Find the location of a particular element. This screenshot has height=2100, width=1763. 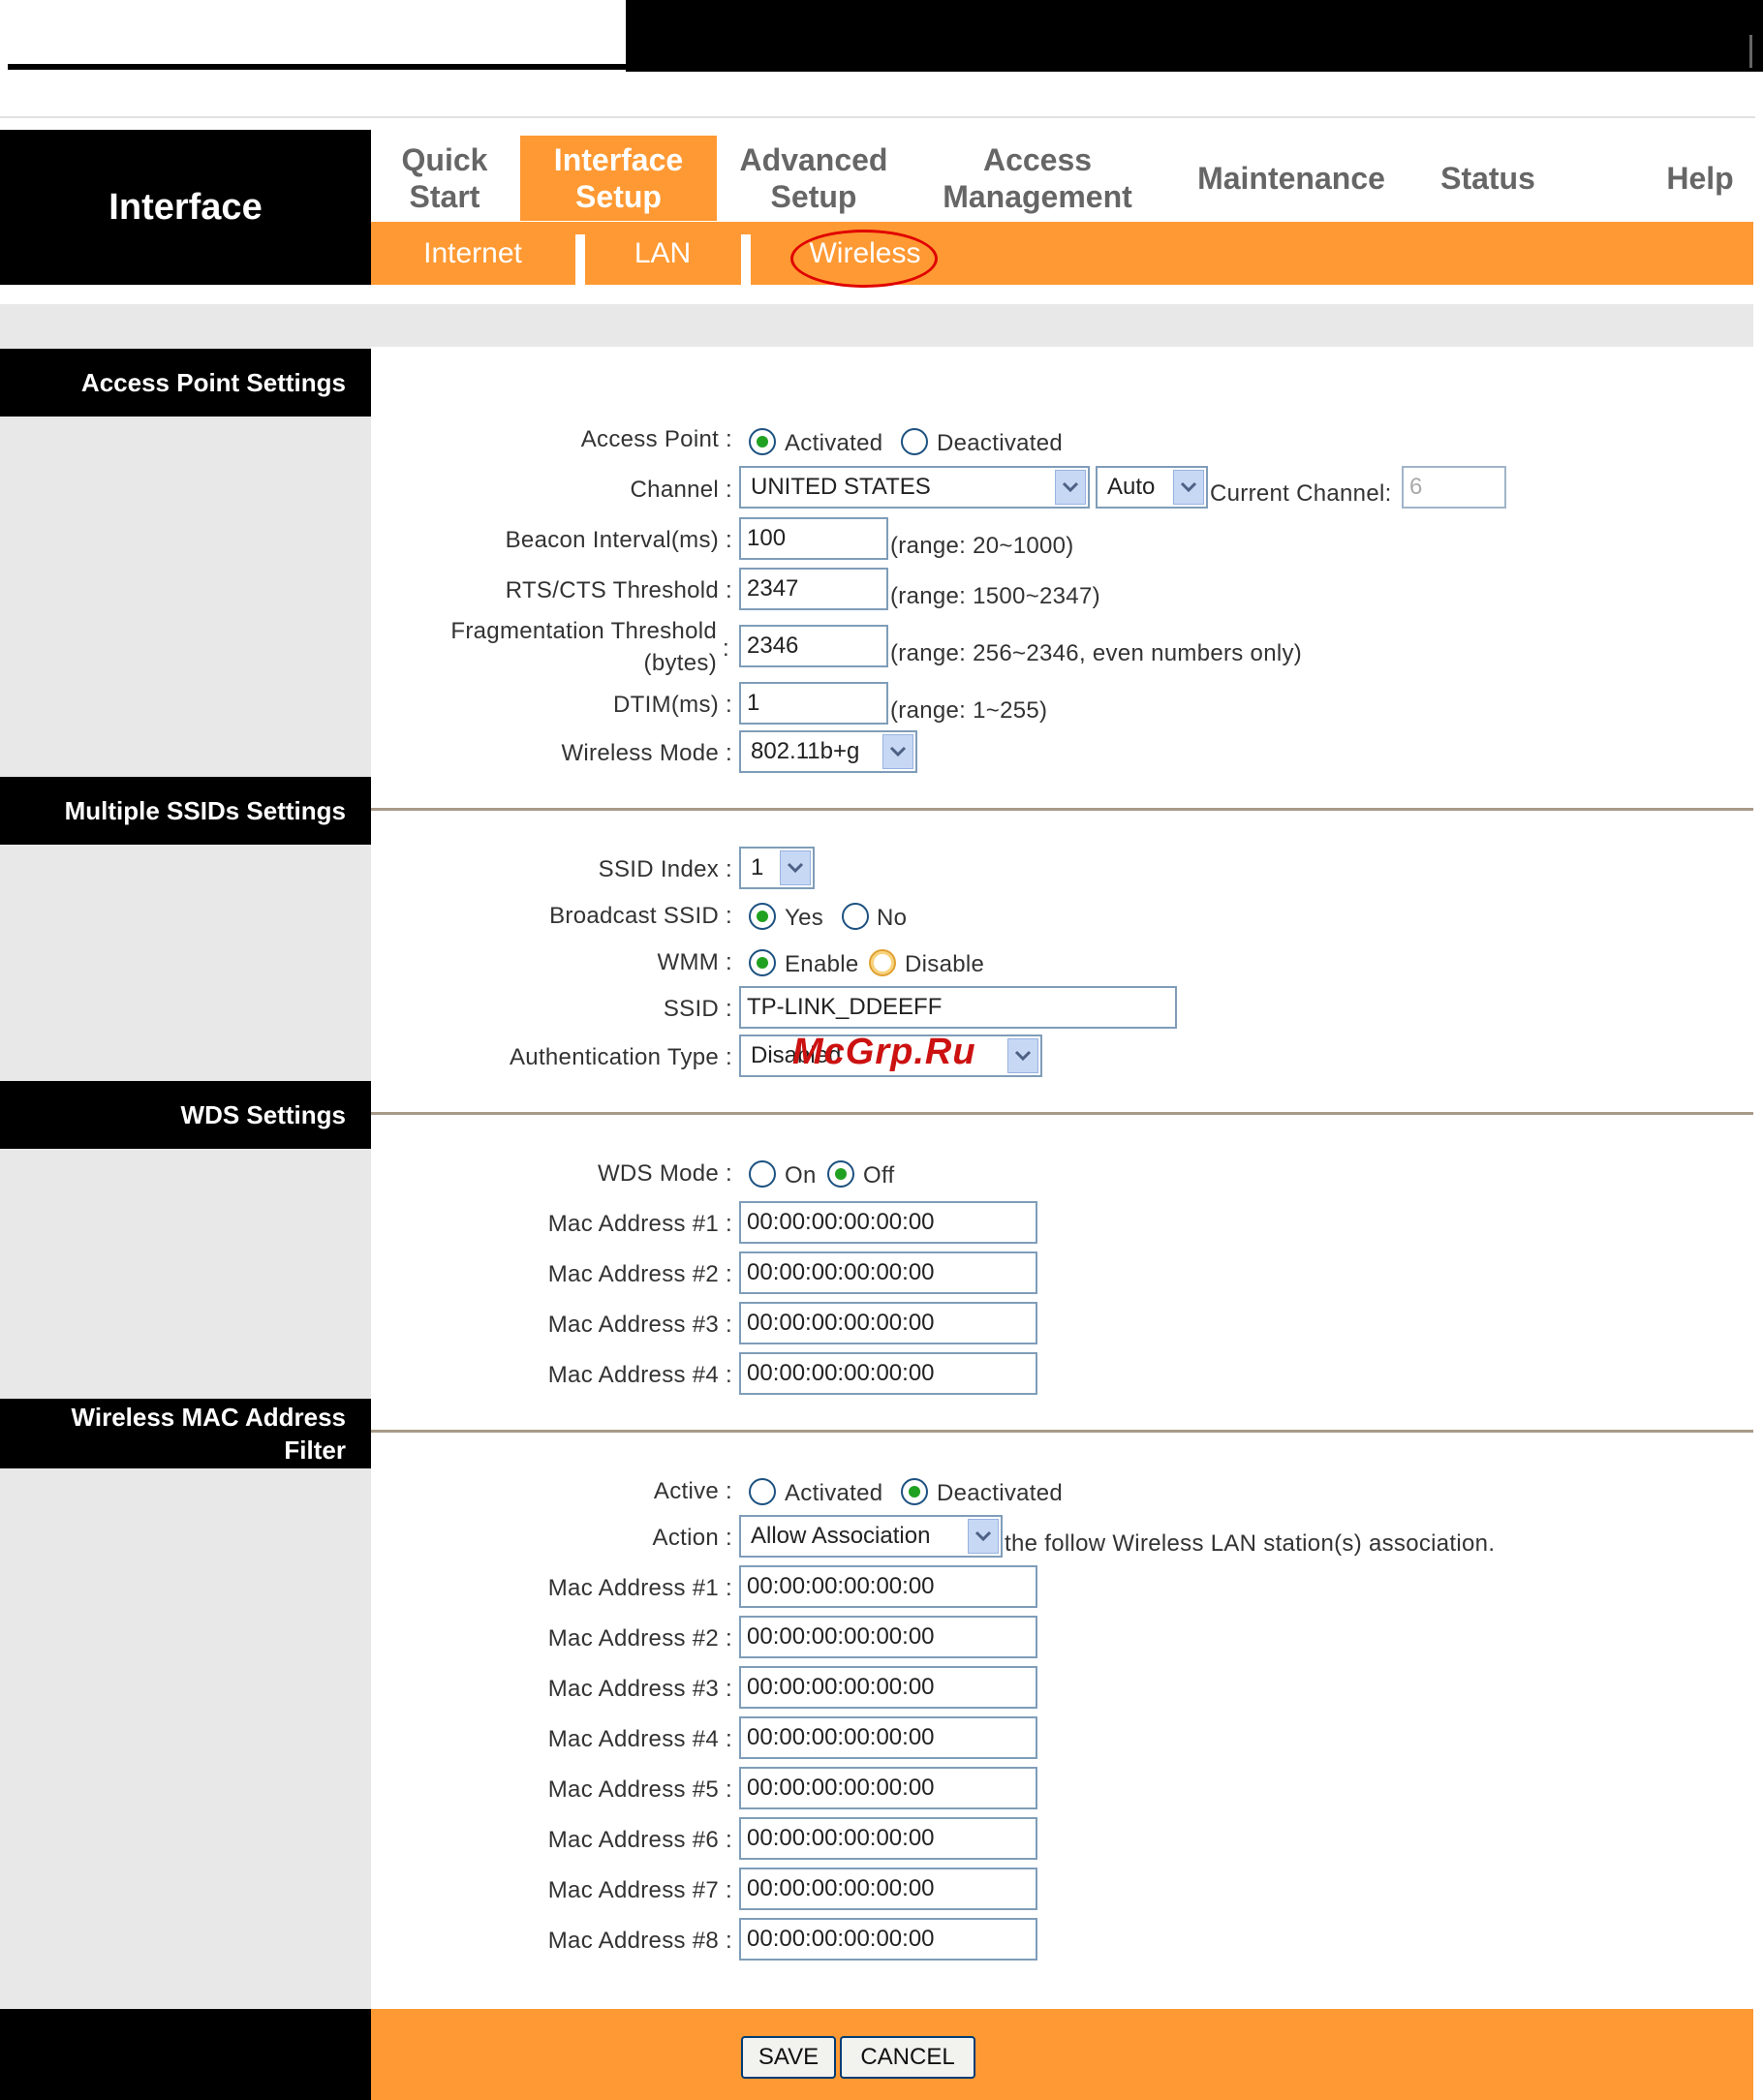

top-black-banner is located at coordinates (1195, 36).